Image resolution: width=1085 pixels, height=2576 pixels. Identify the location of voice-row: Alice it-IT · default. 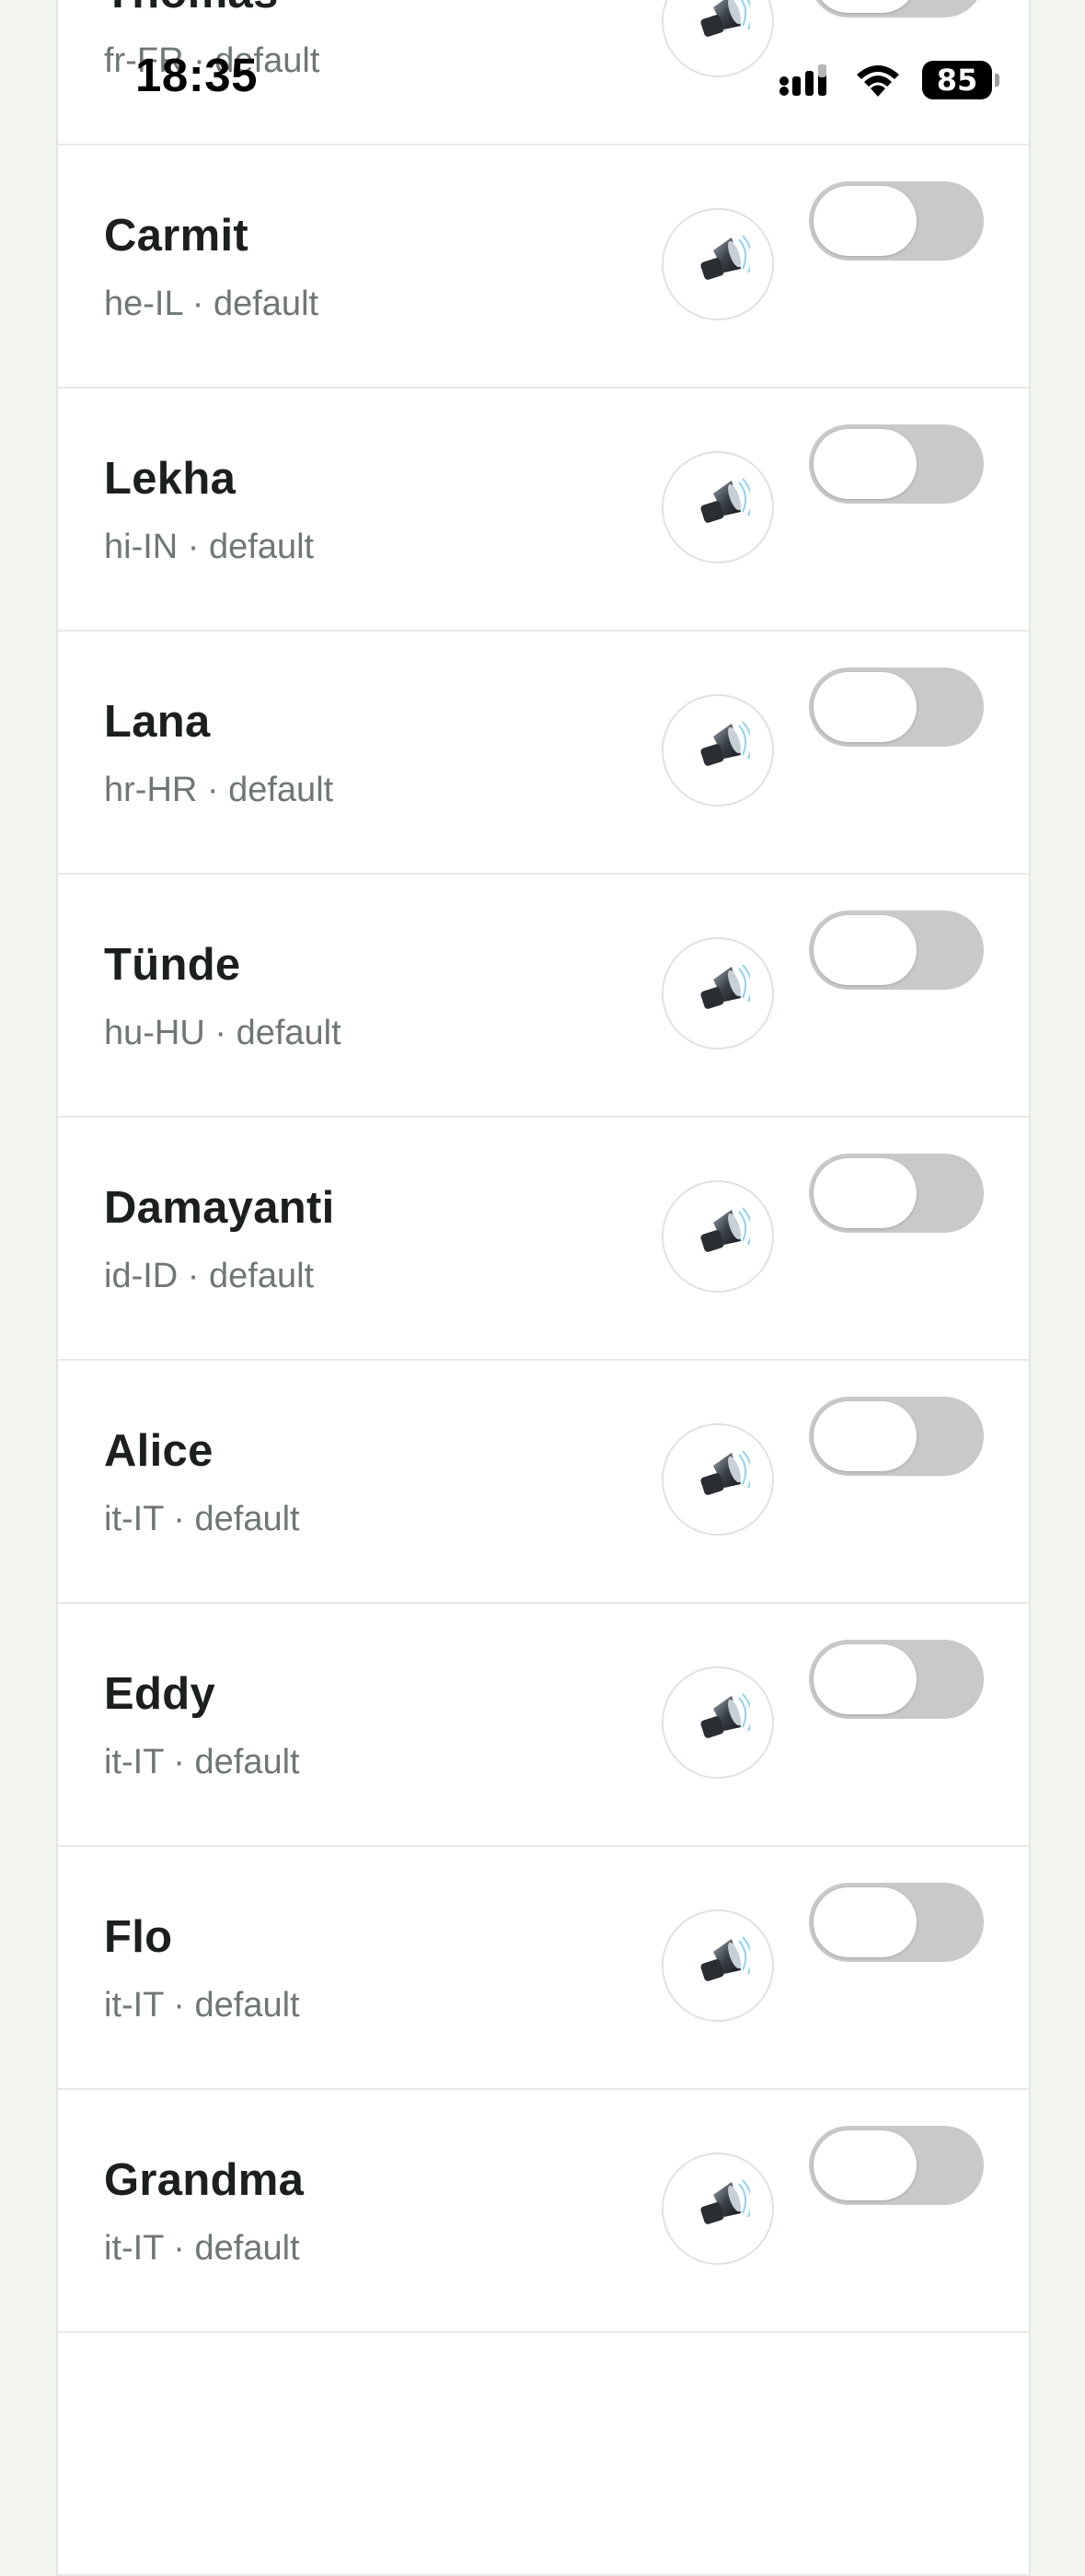
(543, 1482).